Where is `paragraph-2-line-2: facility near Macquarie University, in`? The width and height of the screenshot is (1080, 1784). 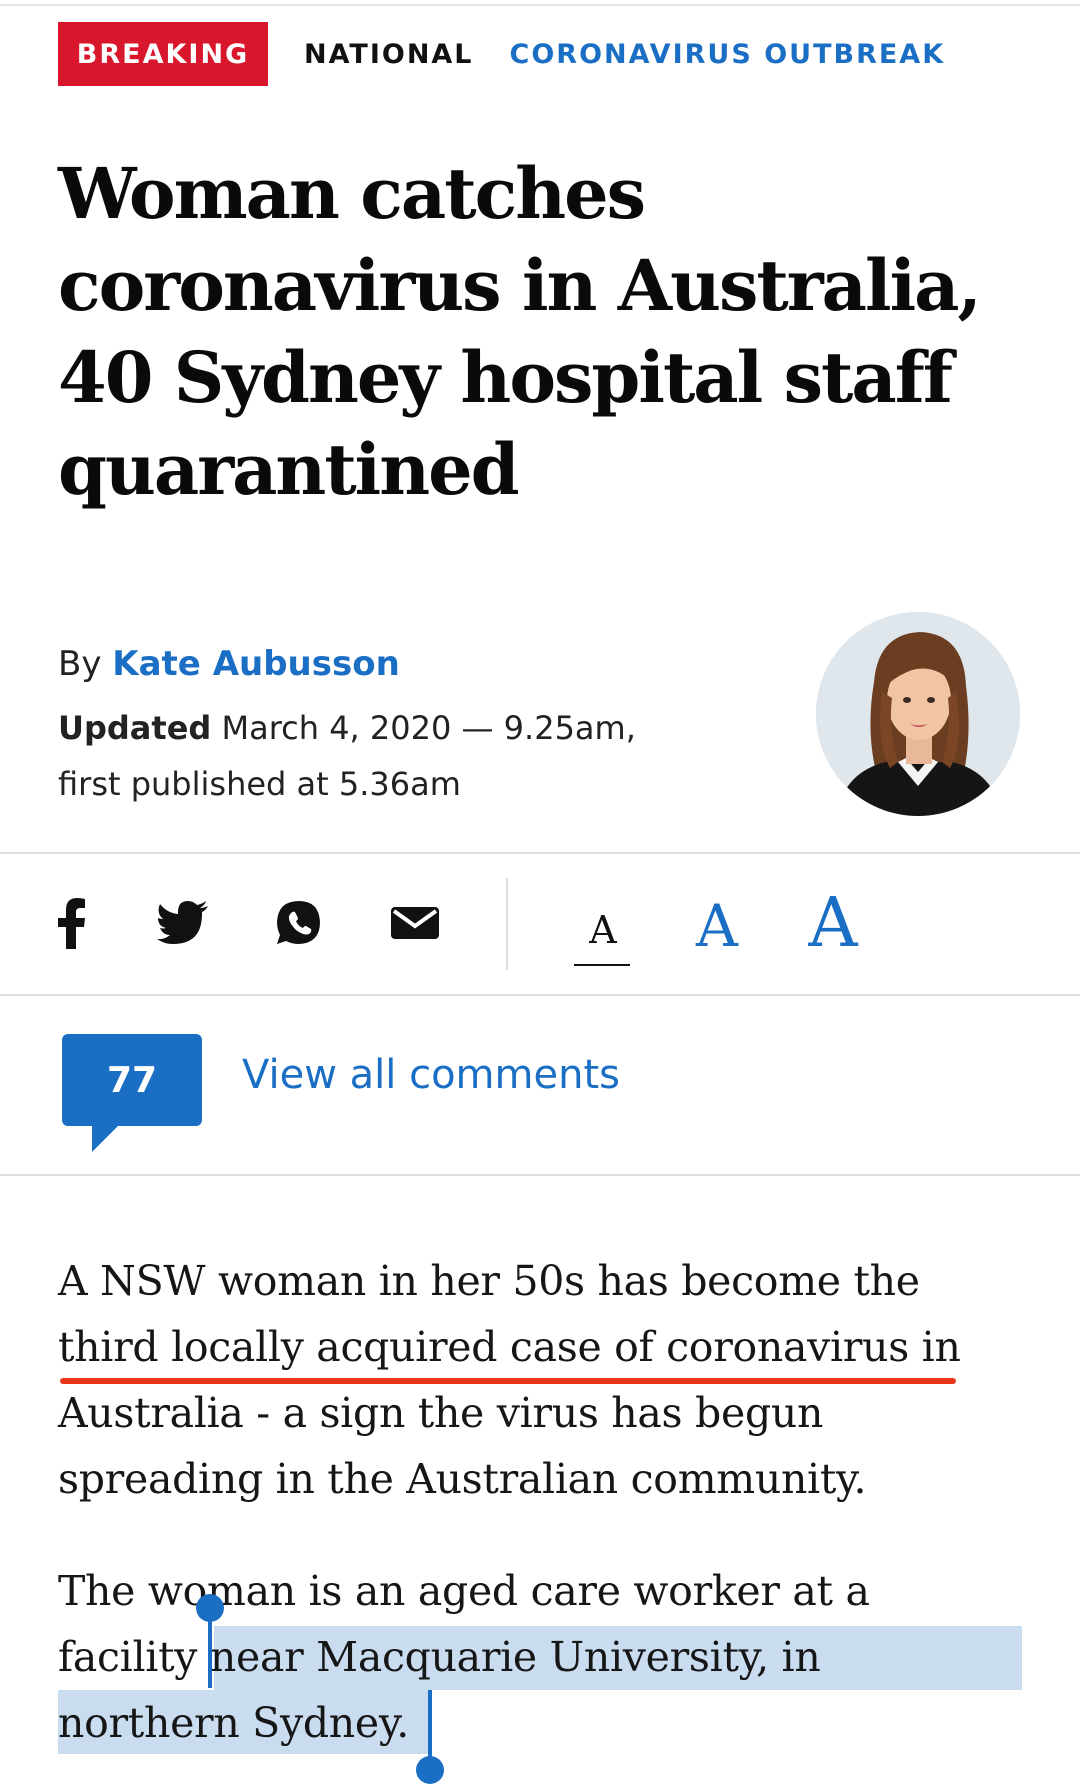
paragraph-2-line-2: facility near Macquarie University, in is located at coordinates (439, 1657).